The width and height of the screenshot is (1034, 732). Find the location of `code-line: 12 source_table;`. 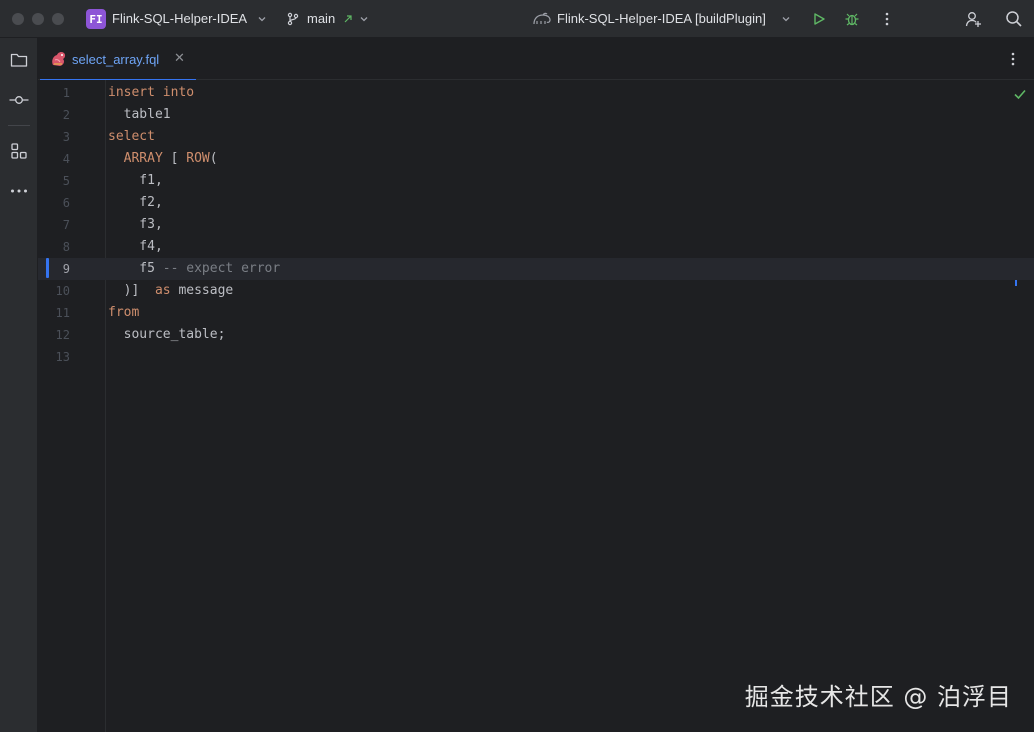

code-line: 12 source_table; is located at coordinates (536, 335).